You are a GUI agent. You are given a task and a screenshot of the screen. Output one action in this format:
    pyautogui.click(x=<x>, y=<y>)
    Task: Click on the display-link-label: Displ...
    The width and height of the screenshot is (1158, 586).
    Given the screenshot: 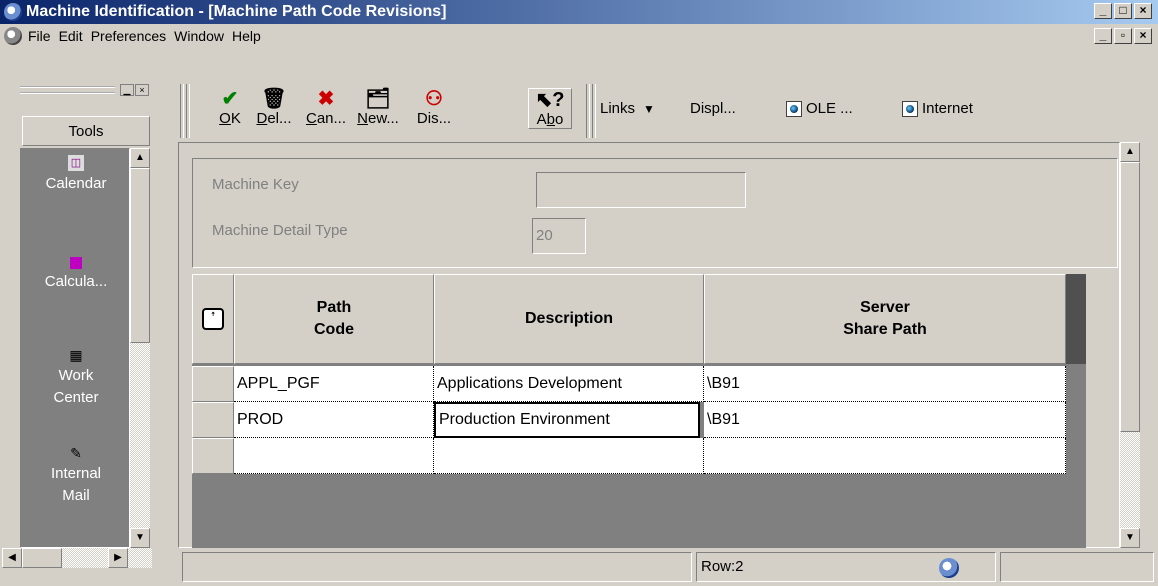 What is the action you would take?
    pyautogui.click(x=713, y=108)
    